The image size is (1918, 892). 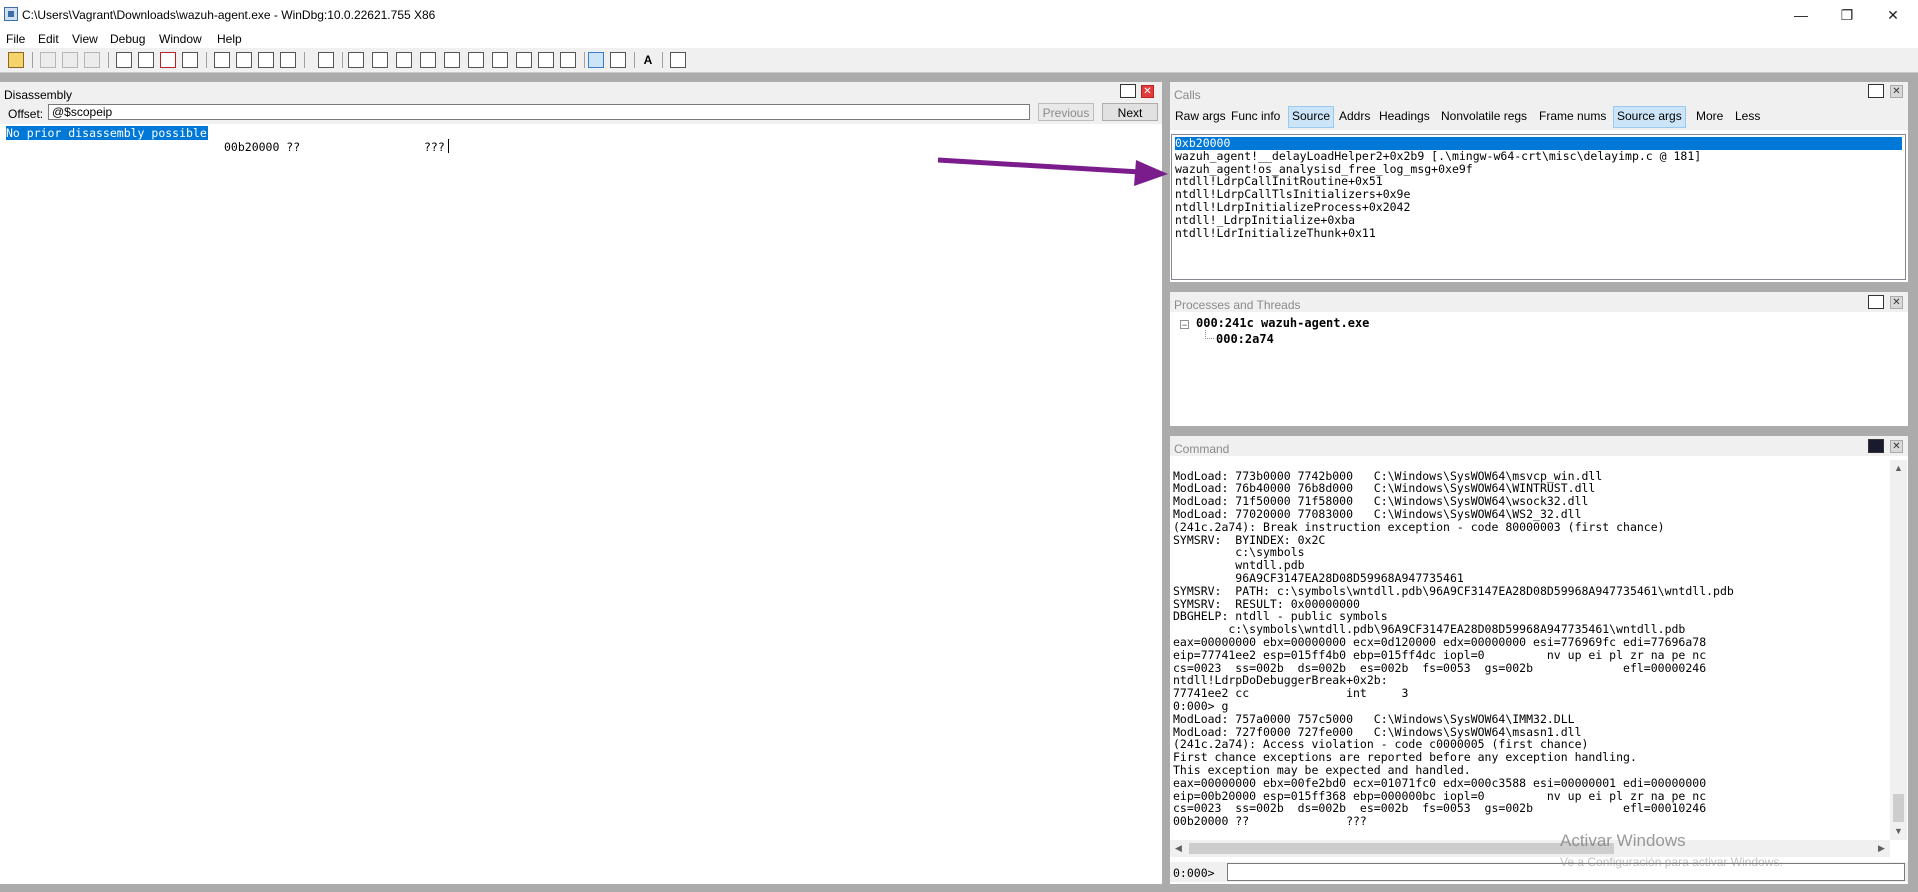 I want to click on run-to-cursor-icon, so click(x=288, y=60).